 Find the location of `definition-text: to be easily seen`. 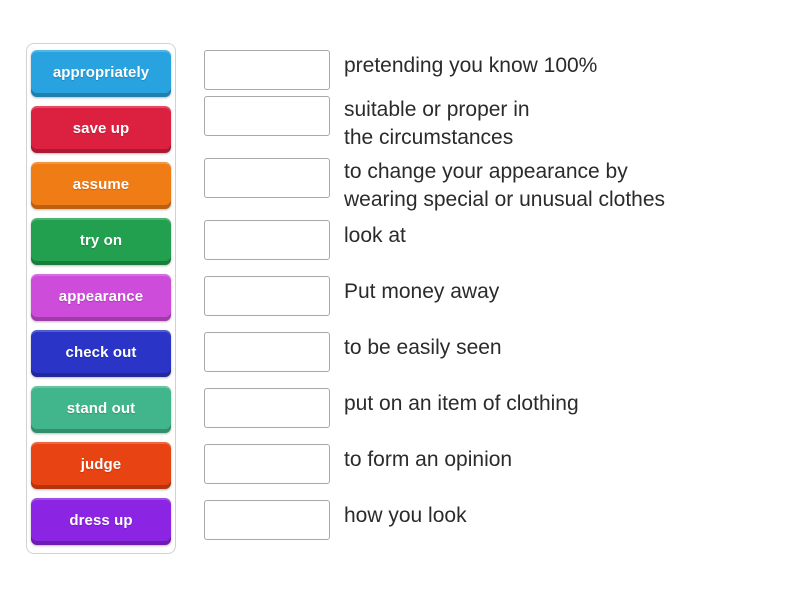

definition-text: to be easily seen is located at coordinates (423, 347).